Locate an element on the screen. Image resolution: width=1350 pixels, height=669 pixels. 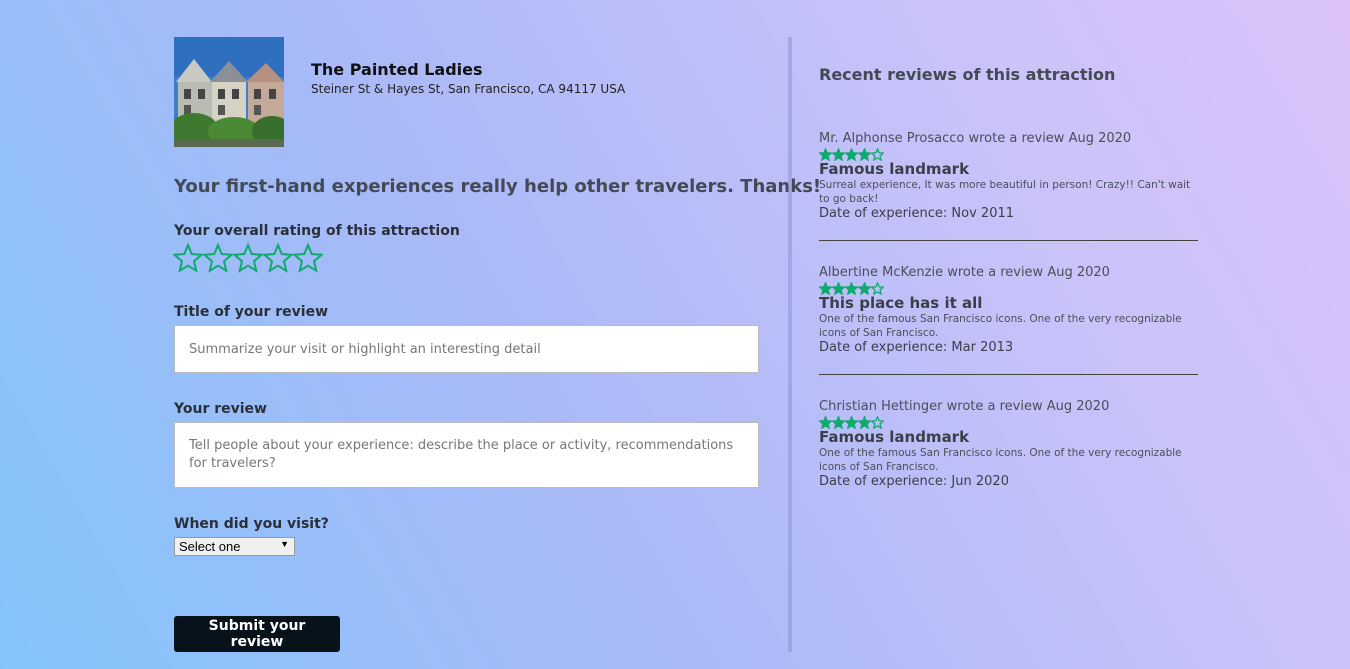
dropdown-arrow-icon: ▼ is located at coordinates (284, 544).